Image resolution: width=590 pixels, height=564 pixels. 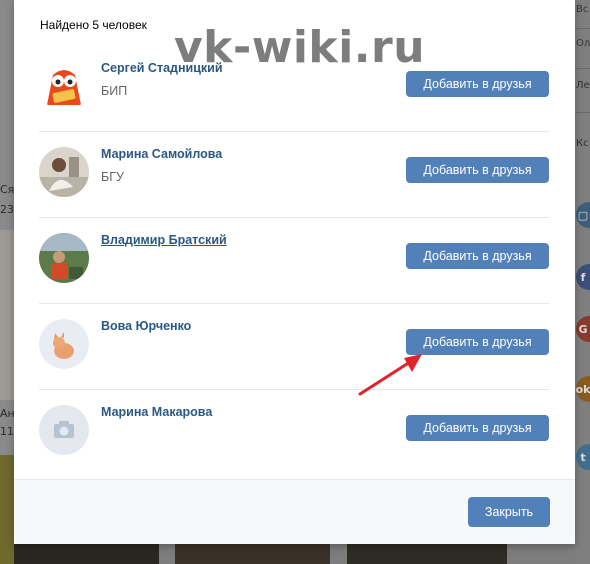 What do you see at coordinates (93, 25) in the screenshot?
I see `results-count: Найдено 5 человек` at bounding box center [93, 25].